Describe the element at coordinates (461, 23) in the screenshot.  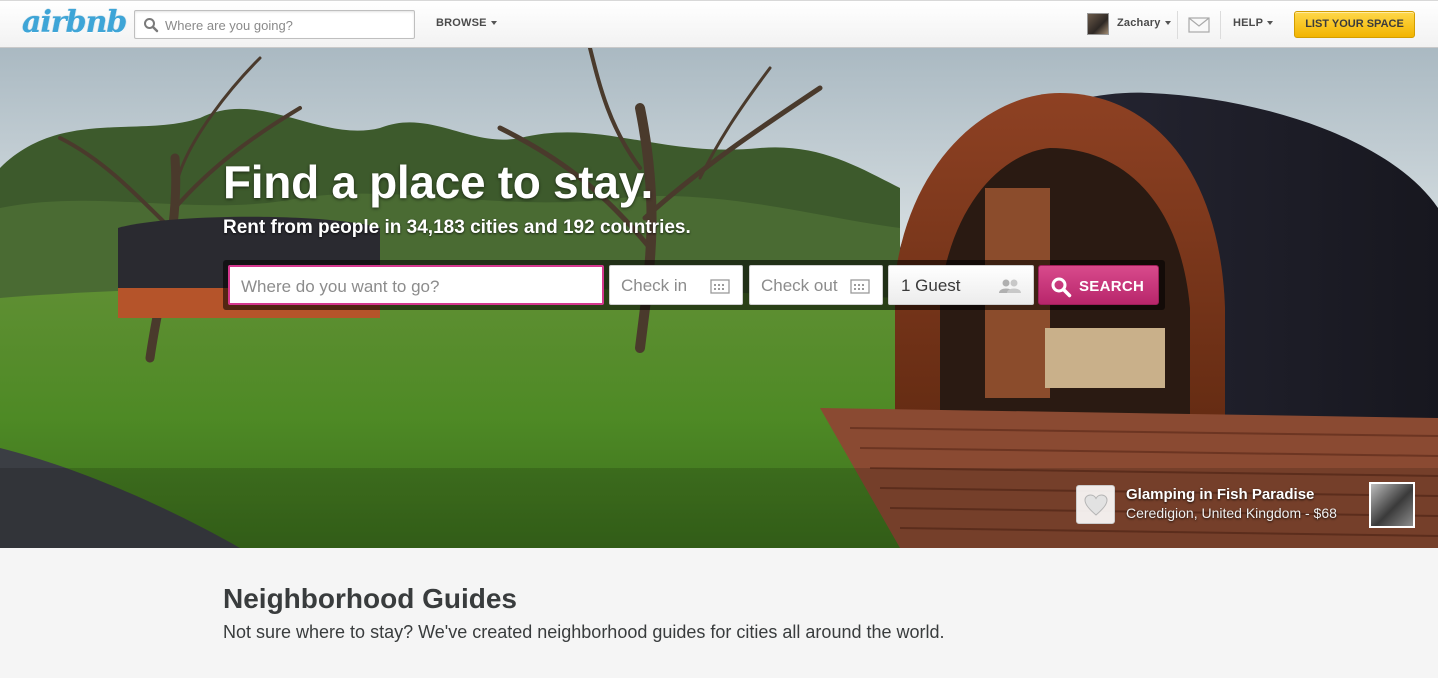
I see `browse-label: BROWSE` at that location.